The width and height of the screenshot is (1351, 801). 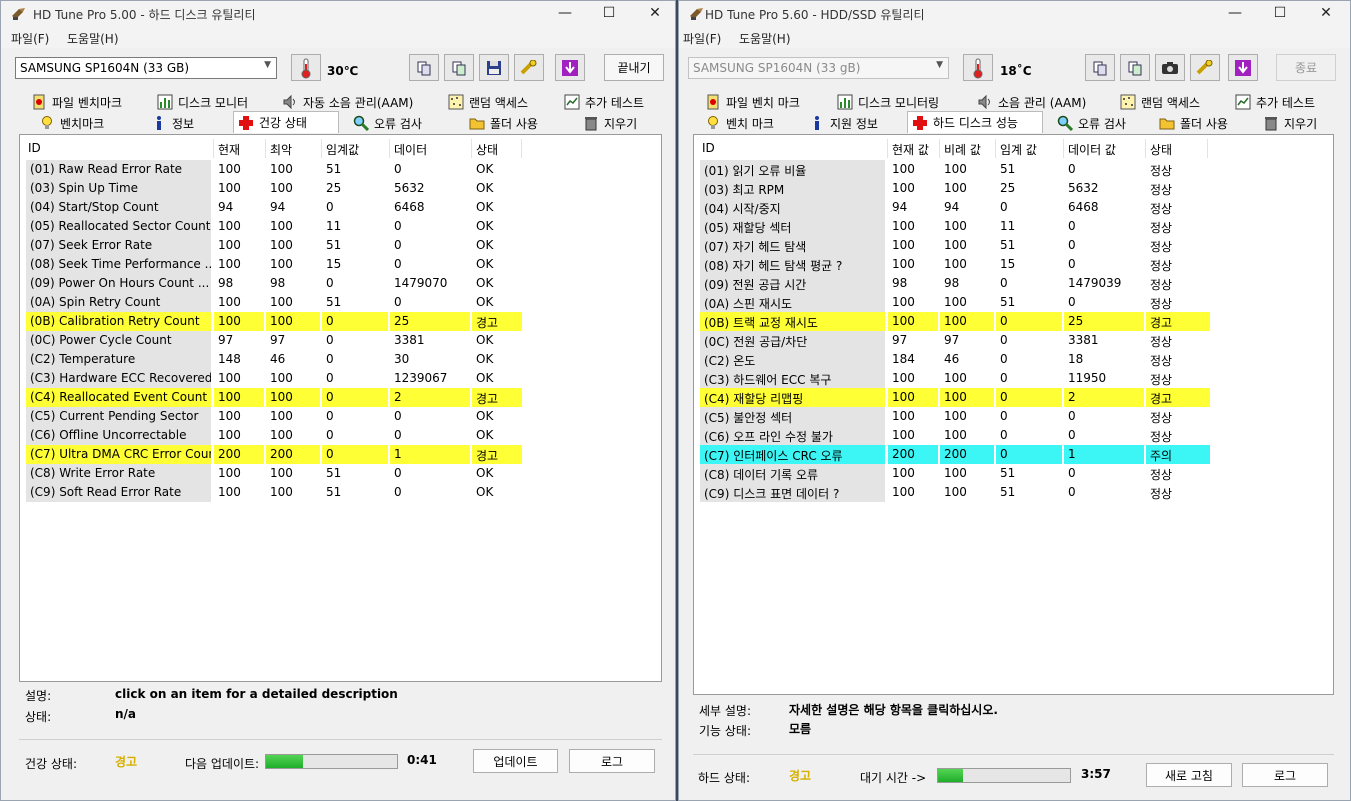 What do you see at coordinates (1105, 148) in the screenshot?
I see `col-data: 데이터 값` at bounding box center [1105, 148].